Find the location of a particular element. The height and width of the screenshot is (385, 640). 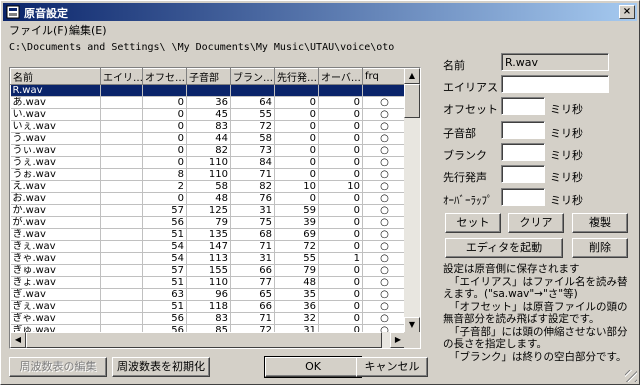

table-cell: 59 is located at coordinates (296, 210).